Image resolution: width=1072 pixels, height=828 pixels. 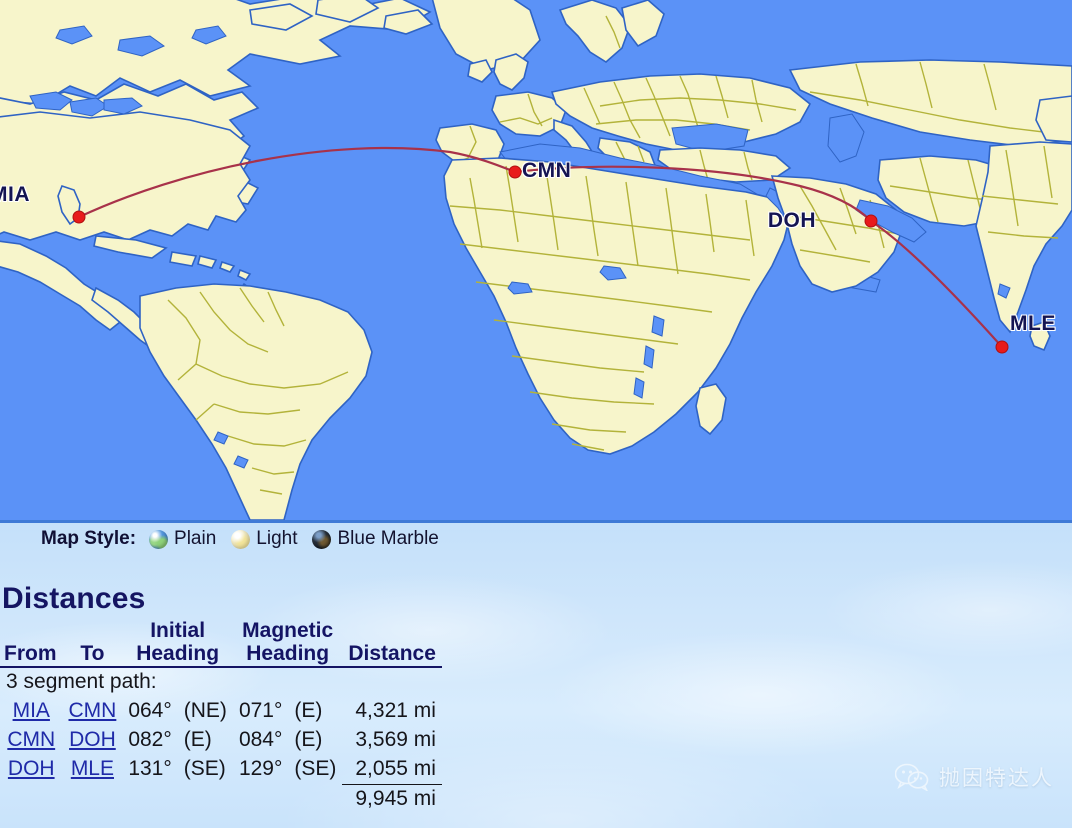 I want to click on segment-path-label: 3 segment path:, so click(x=81, y=682).